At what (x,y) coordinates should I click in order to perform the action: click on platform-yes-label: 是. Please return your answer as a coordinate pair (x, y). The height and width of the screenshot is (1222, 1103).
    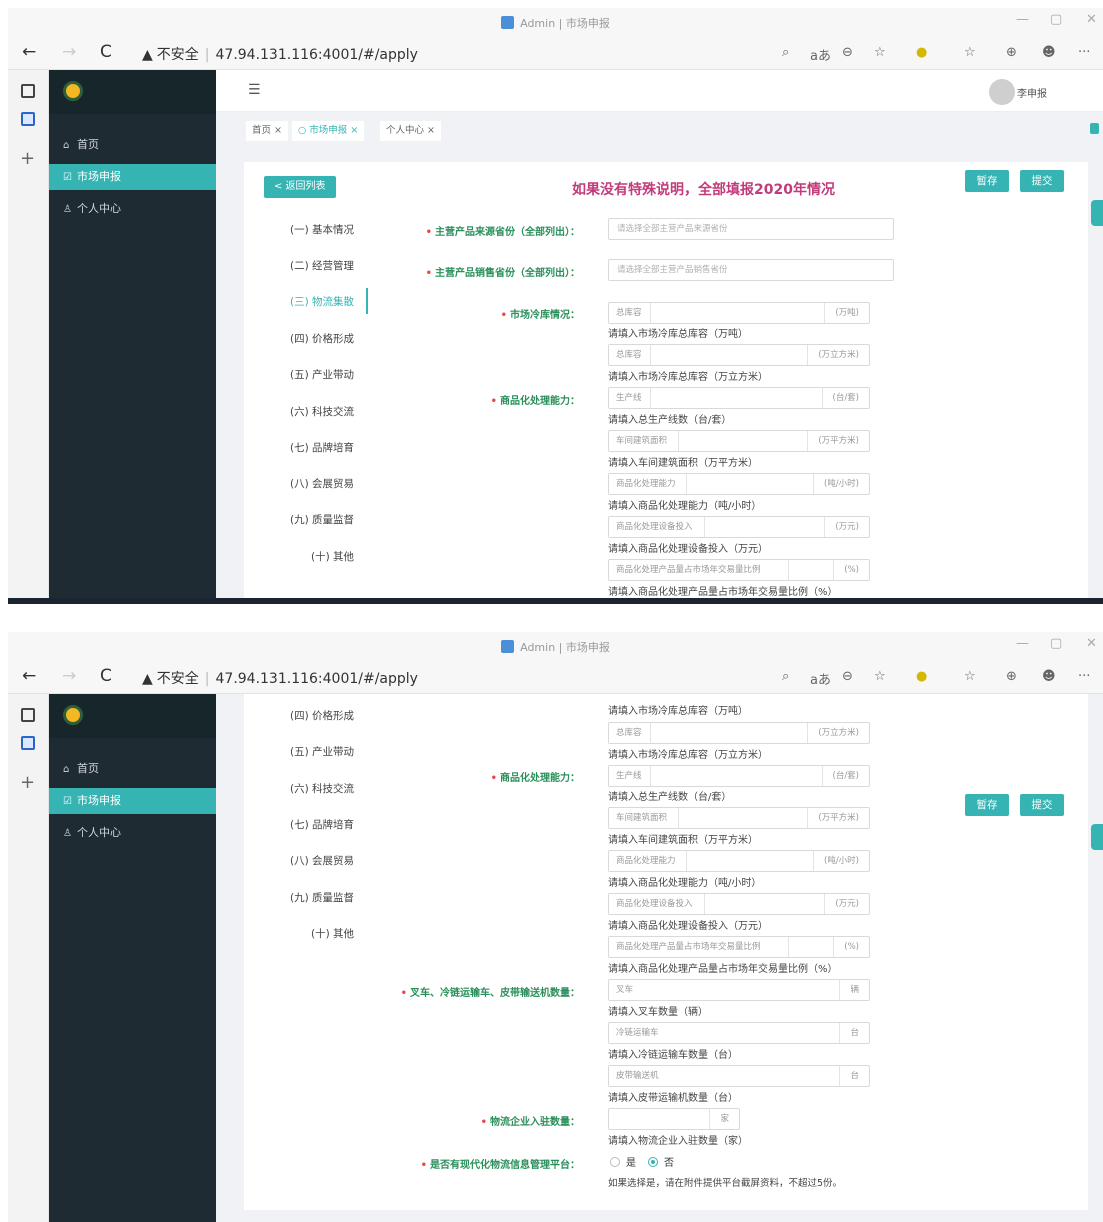
    Looking at the image, I should click on (631, 1161).